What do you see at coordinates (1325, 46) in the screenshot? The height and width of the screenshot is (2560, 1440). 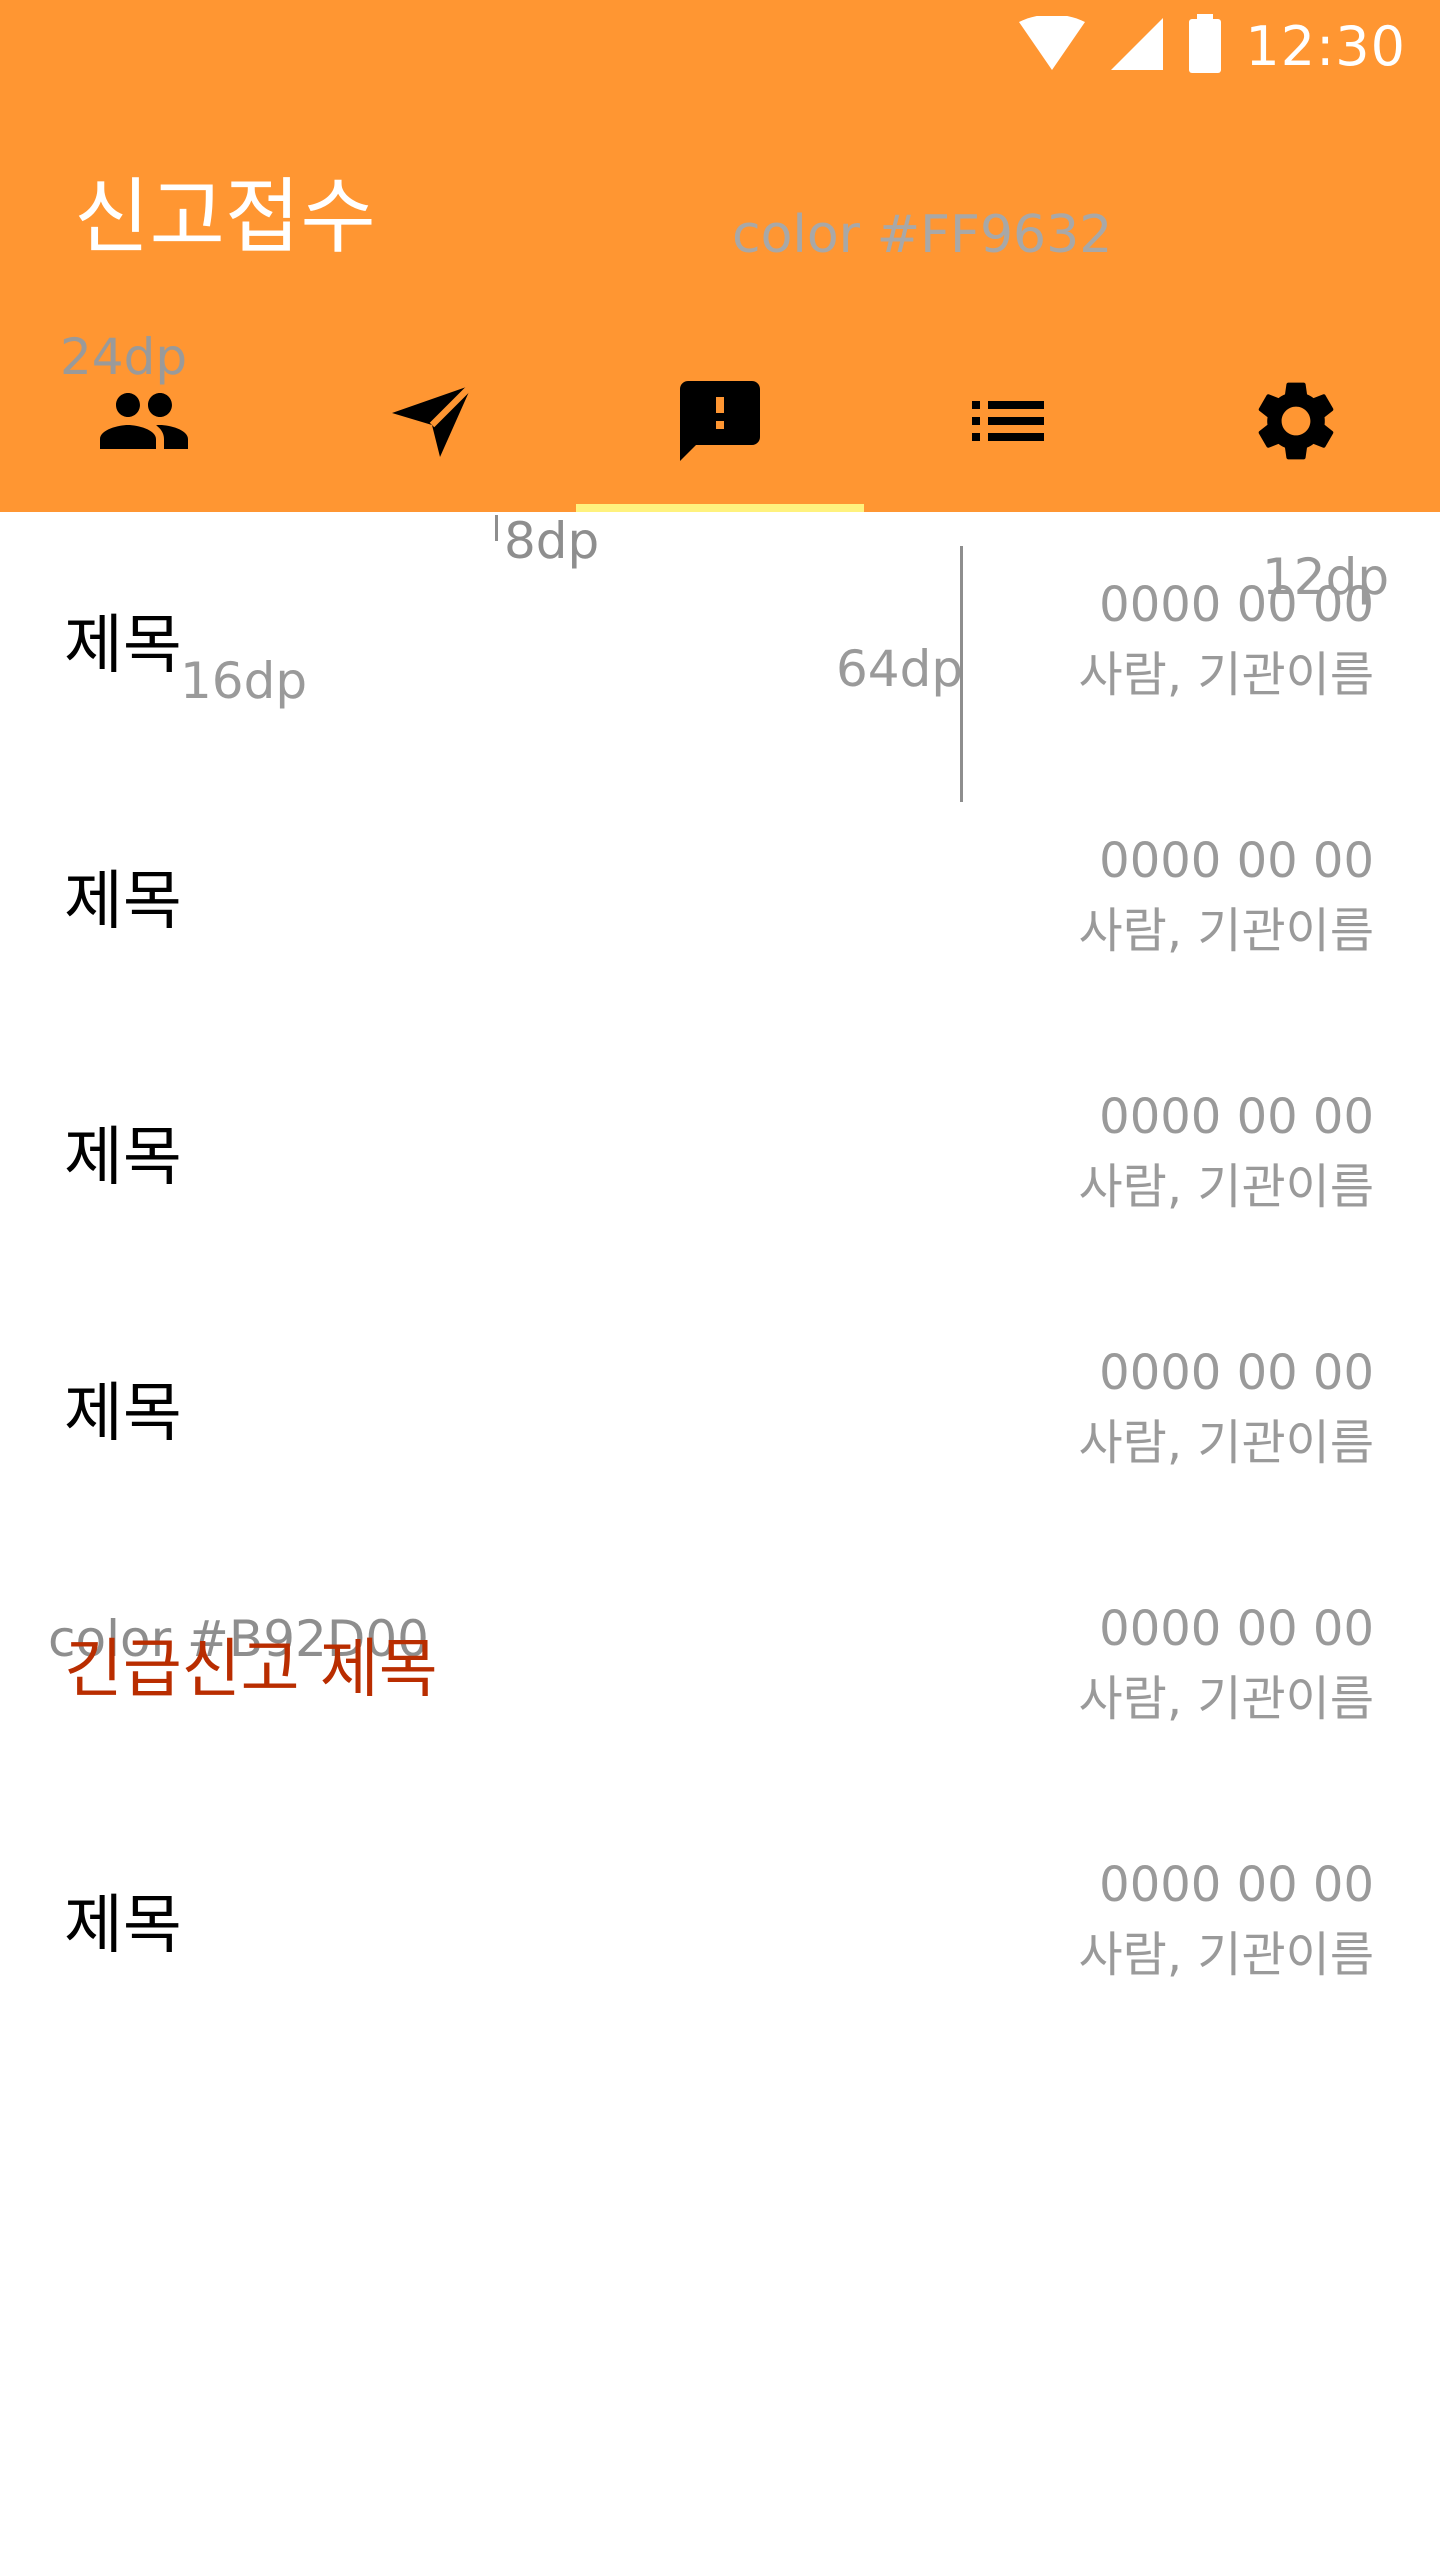 I see `status-time: 12:30` at bounding box center [1325, 46].